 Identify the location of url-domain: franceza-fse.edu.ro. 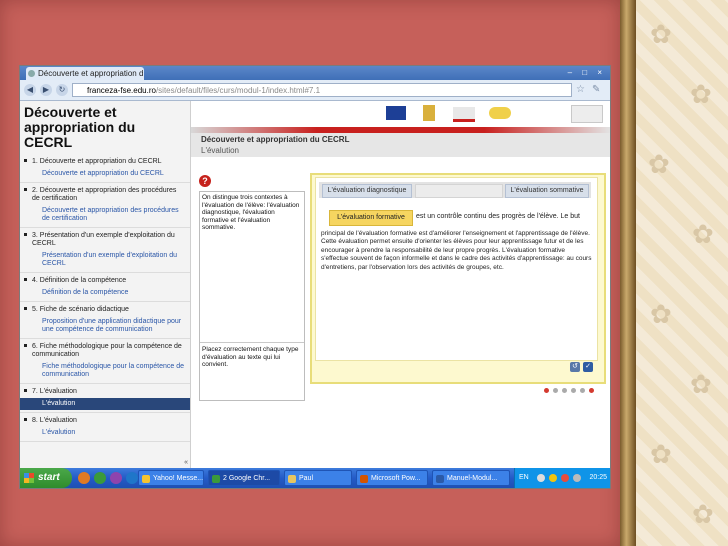
(121, 90).